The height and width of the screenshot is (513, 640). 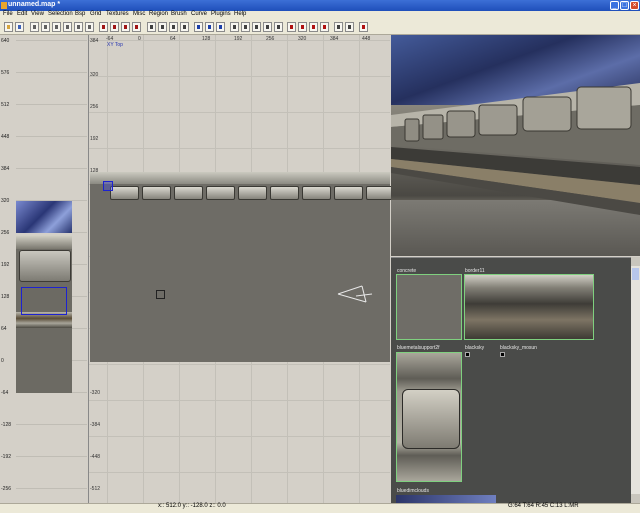 What do you see at coordinates (234, 27) in the screenshot?
I see `camera-move-button` at bounding box center [234, 27].